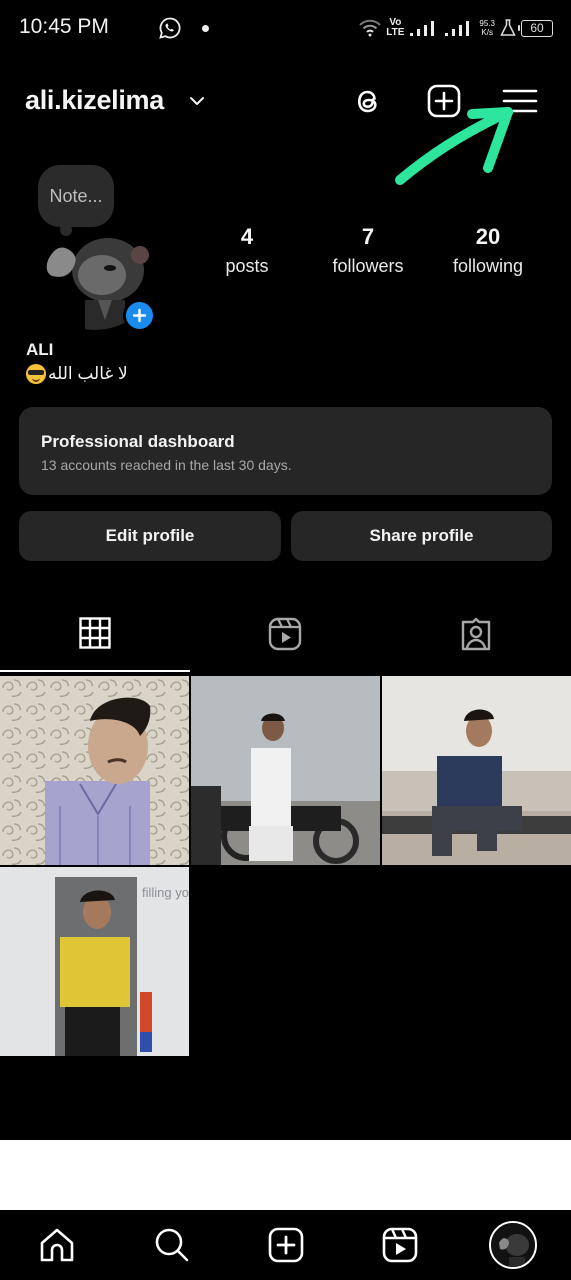  What do you see at coordinates (535, 28) in the screenshot?
I see `battery-icon: 60` at bounding box center [535, 28].